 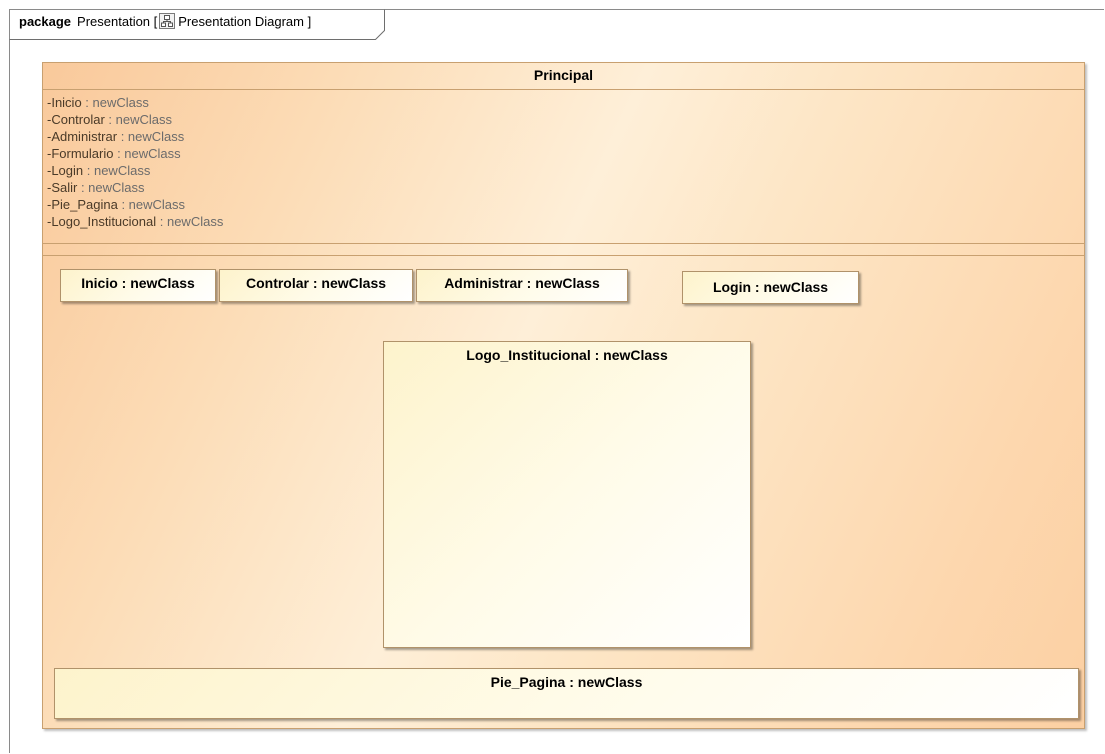 I want to click on part-label: Administrar : newClass, so click(x=522, y=283).